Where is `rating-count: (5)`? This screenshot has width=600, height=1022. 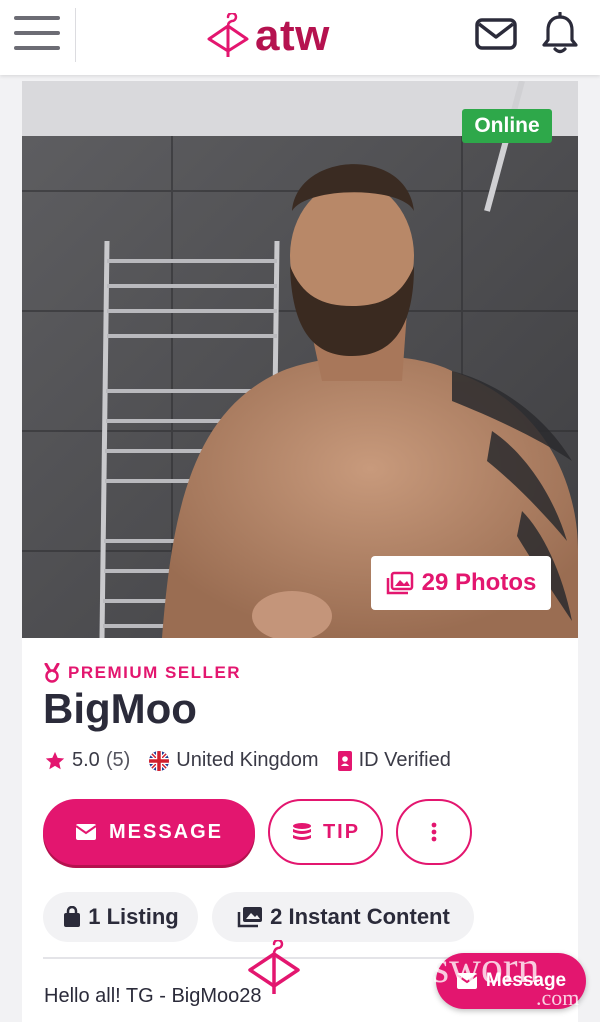 rating-count: (5) is located at coordinates (118, 760).